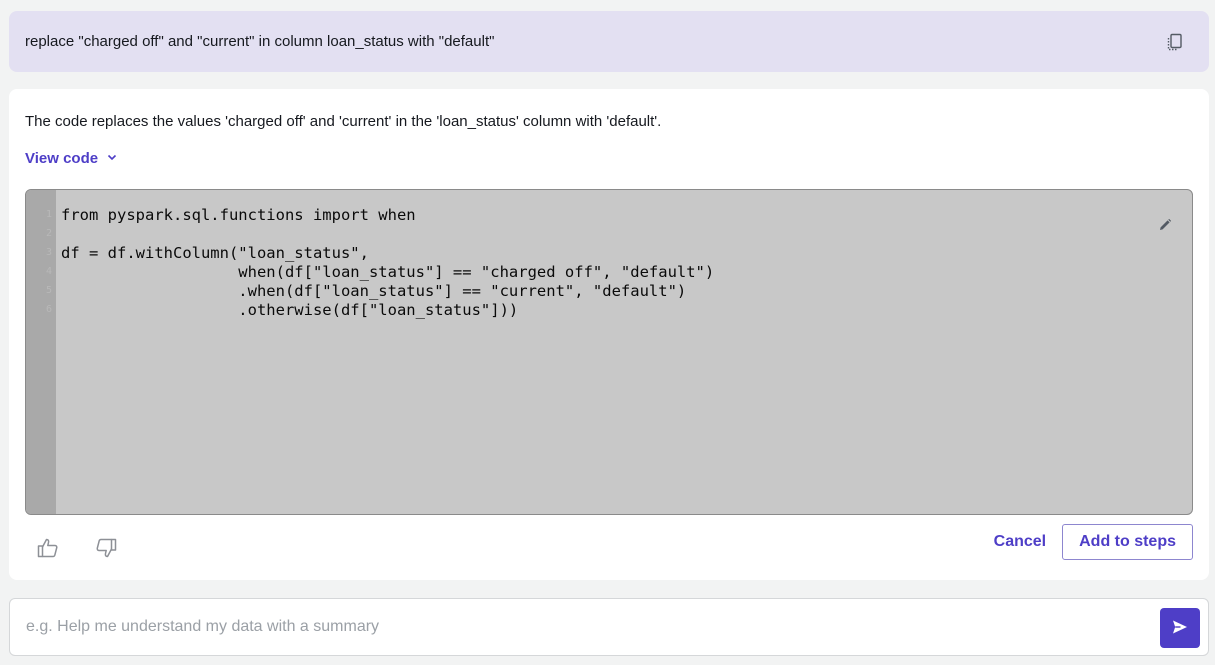  I want to click on thumbs-up-icon, so click(48, 548).